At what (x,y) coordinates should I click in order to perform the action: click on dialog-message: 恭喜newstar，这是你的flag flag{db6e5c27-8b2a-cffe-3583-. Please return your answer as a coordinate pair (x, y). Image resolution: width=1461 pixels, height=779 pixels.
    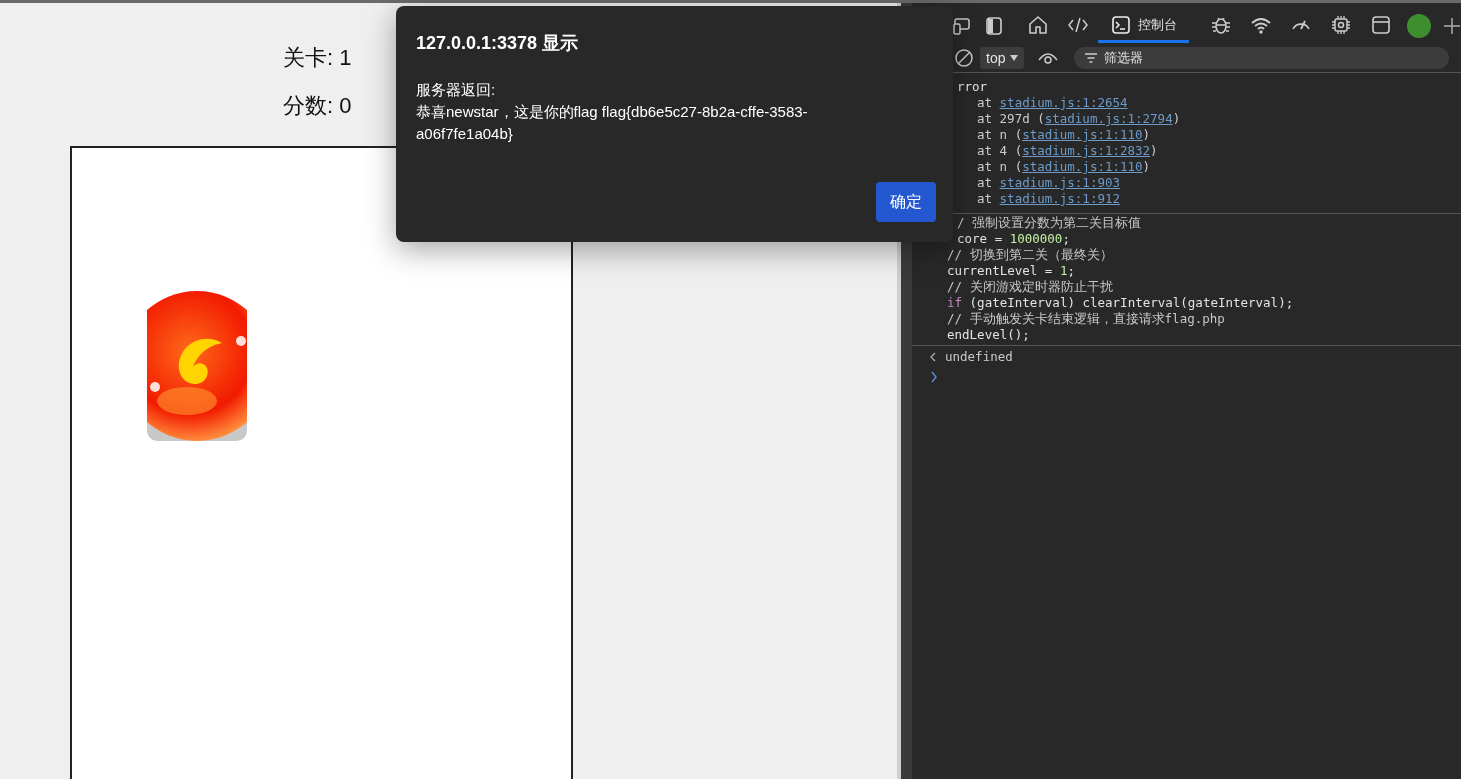
    Looking at the image, I should click on (612, 112).